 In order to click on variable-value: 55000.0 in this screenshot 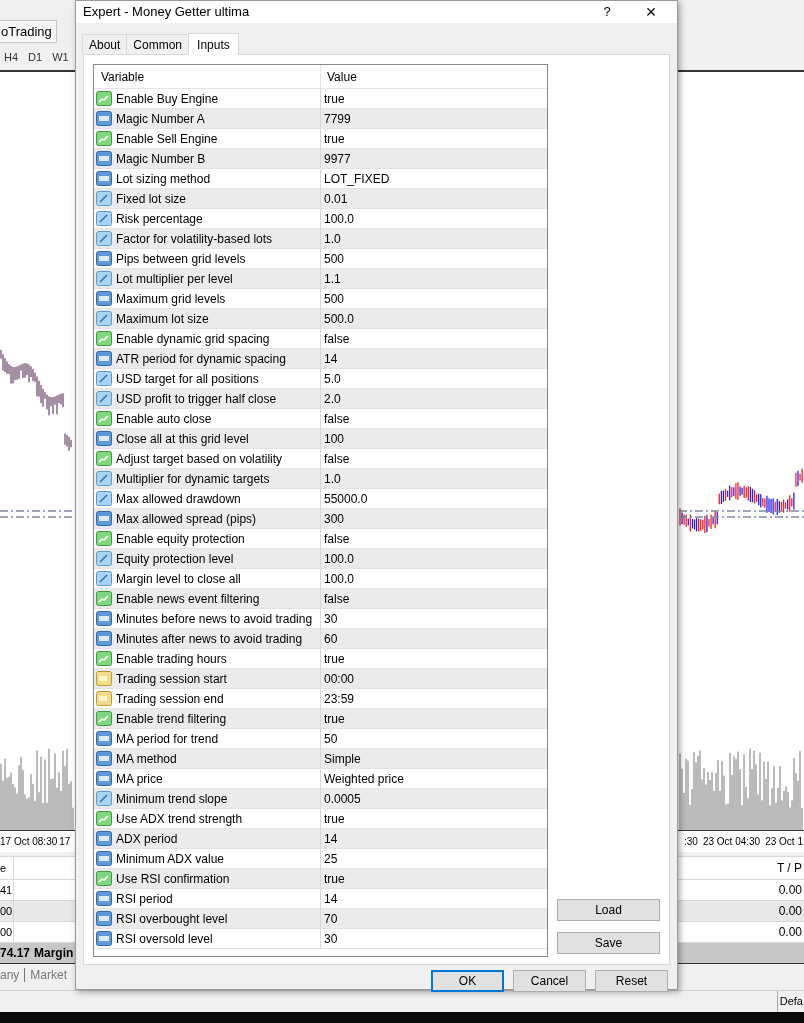, I will do `click(346, 498)`.